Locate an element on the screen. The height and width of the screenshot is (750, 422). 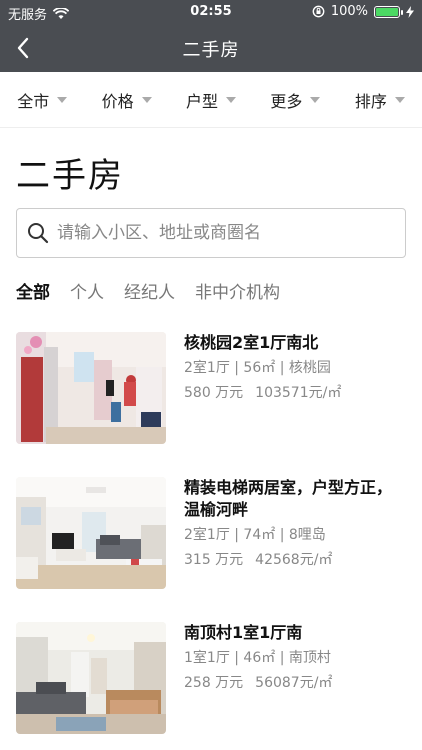
unit-price: 42568元/㎡ is located at coordinates (294, 560).